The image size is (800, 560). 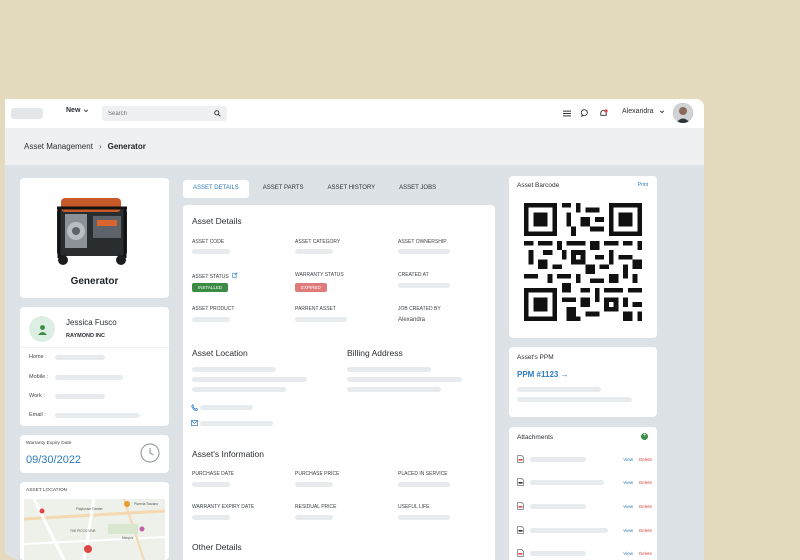 I want to click on search-bar, so click(x=164, y=113).